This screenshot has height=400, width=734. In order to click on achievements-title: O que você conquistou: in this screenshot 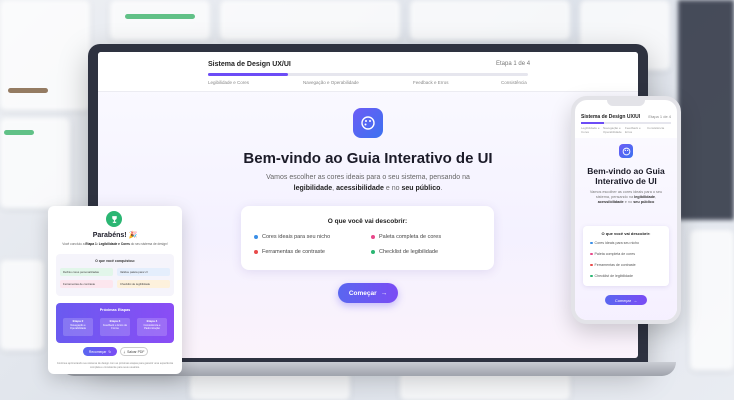, I will do `click(115, 261)`.